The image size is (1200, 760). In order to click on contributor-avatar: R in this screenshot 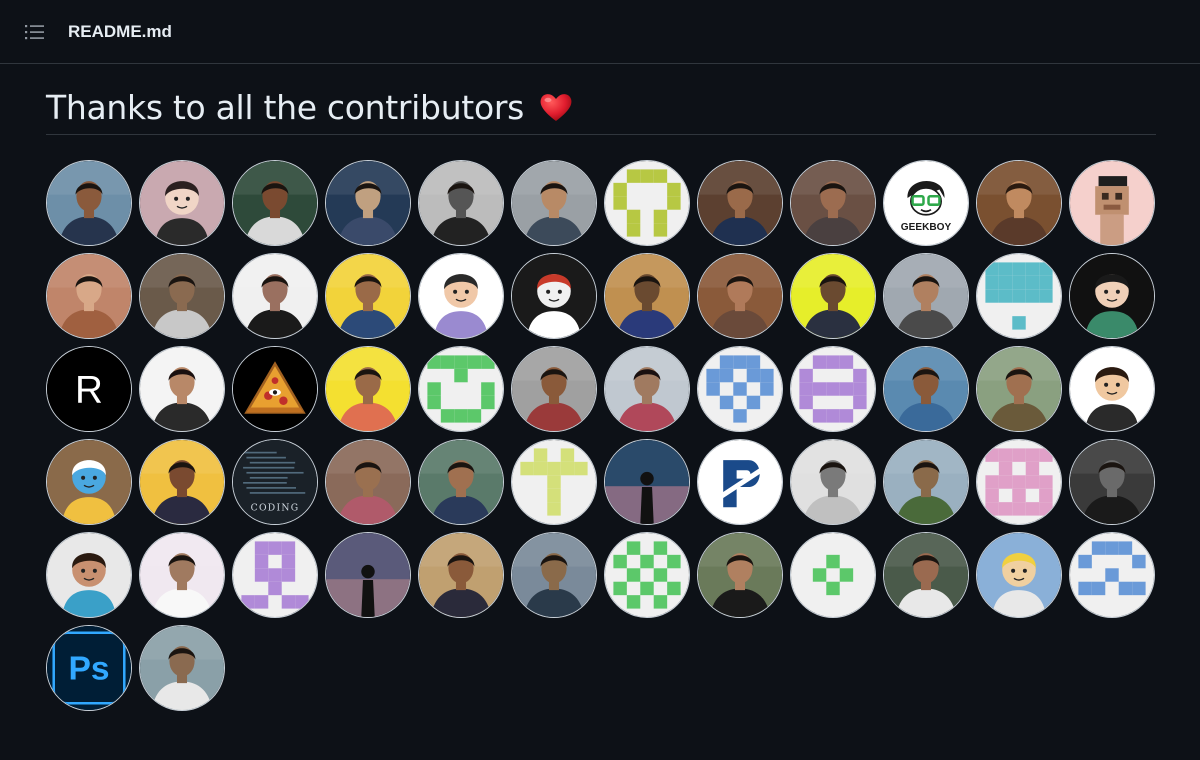, I will do `click(89, 389)`.